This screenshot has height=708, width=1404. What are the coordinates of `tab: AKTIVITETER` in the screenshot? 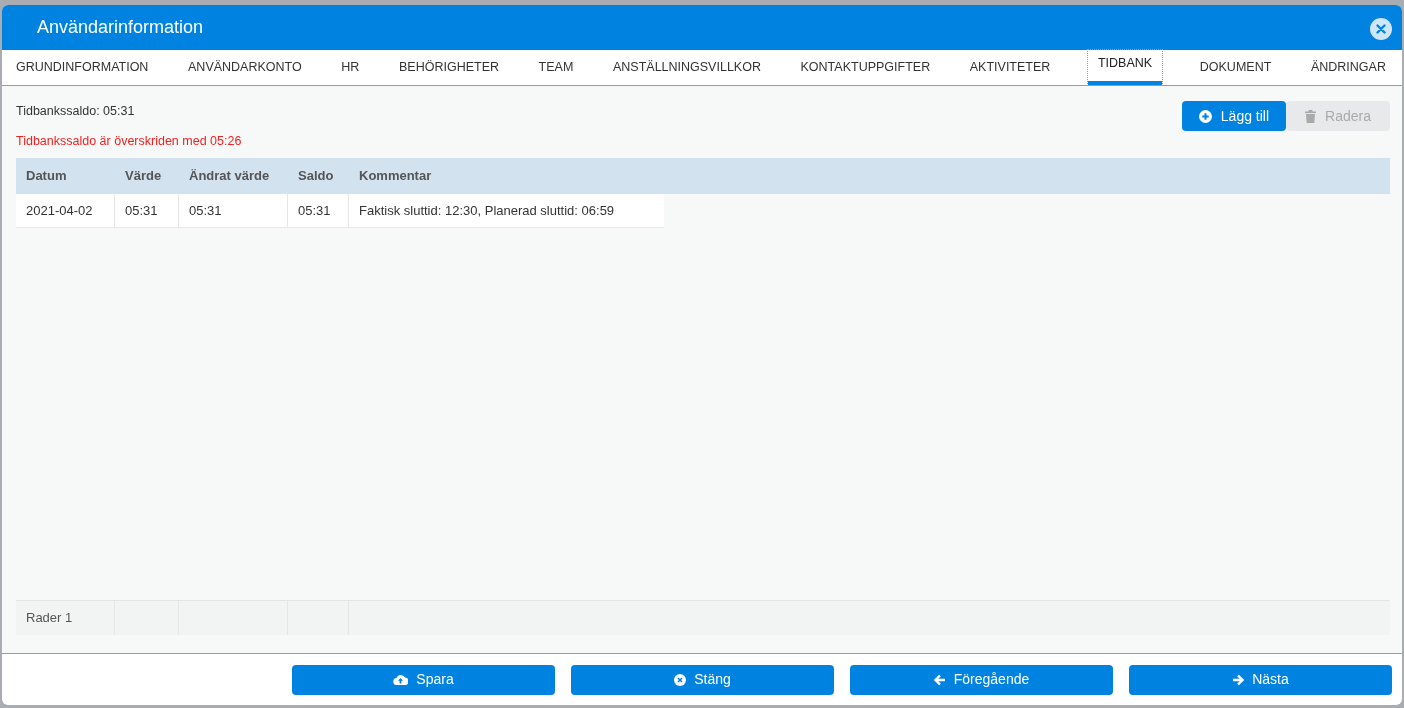 It's located at (1010, 67).